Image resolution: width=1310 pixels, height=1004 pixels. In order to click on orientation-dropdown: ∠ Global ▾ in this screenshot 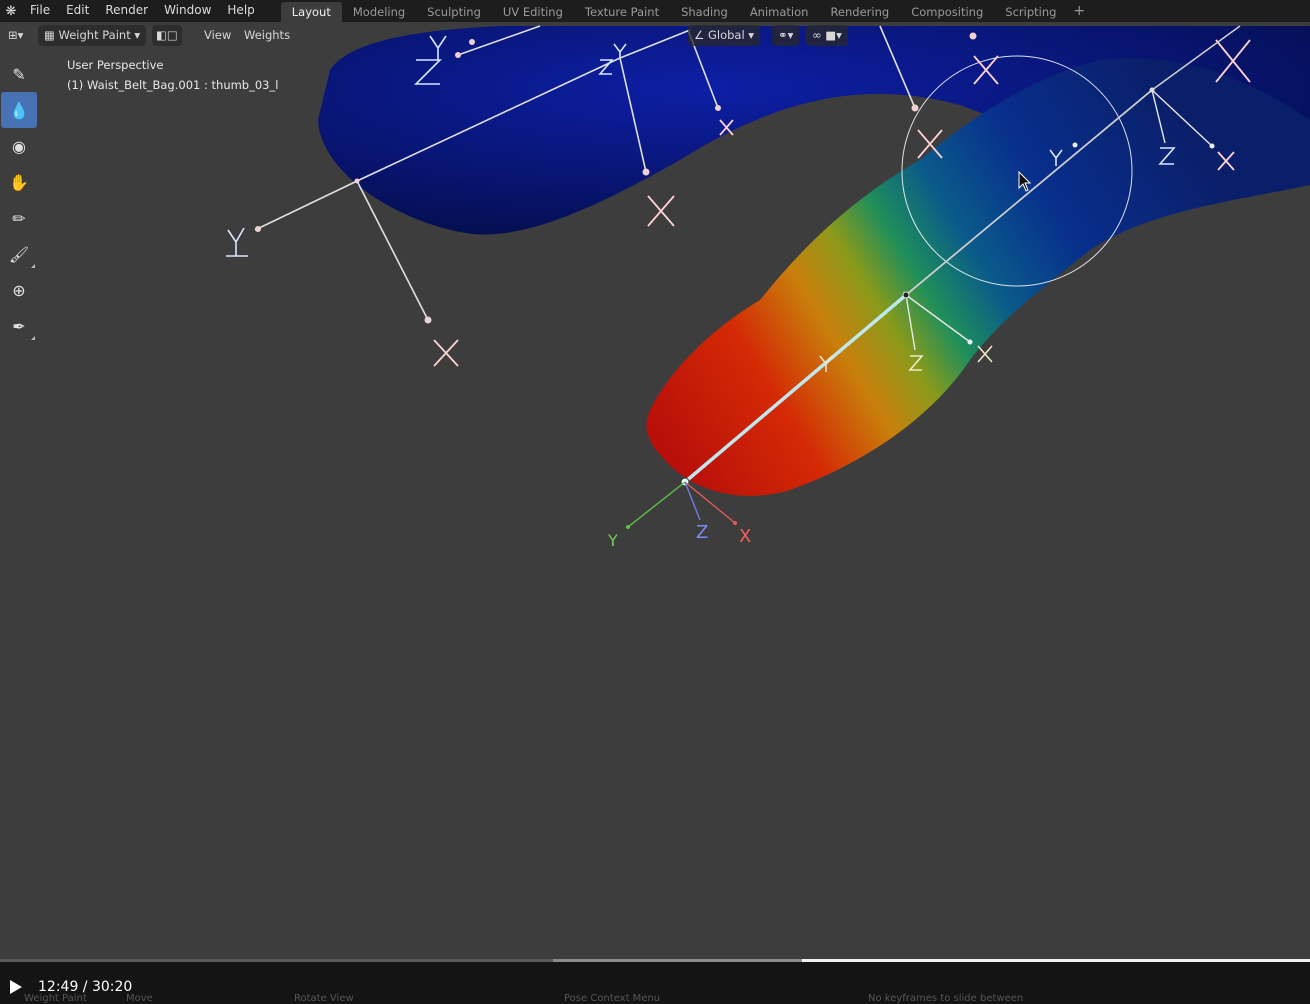, I will do `click(724, 35)`.